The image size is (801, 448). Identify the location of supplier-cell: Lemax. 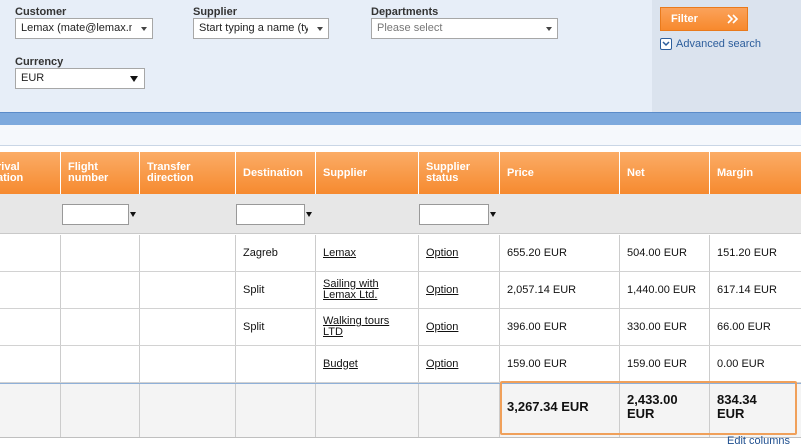
(367, 253).